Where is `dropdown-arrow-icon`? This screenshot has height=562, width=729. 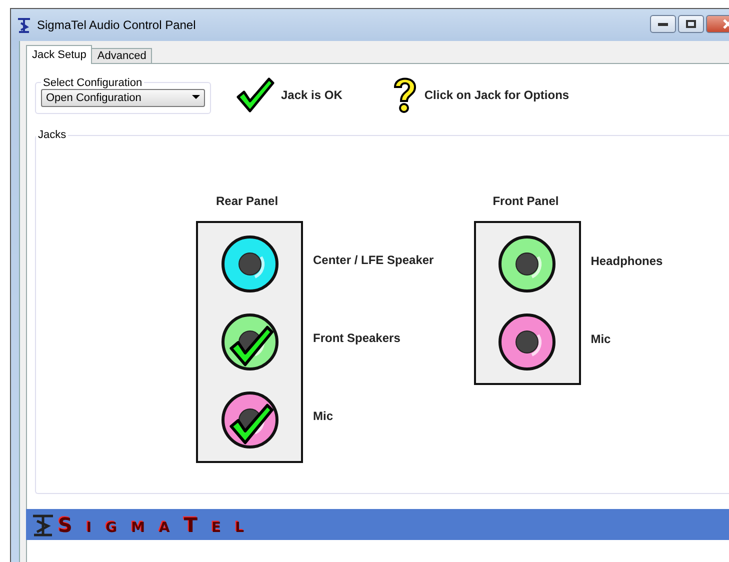 dropdown-arrow-icon is located at coordinates (196, 97).